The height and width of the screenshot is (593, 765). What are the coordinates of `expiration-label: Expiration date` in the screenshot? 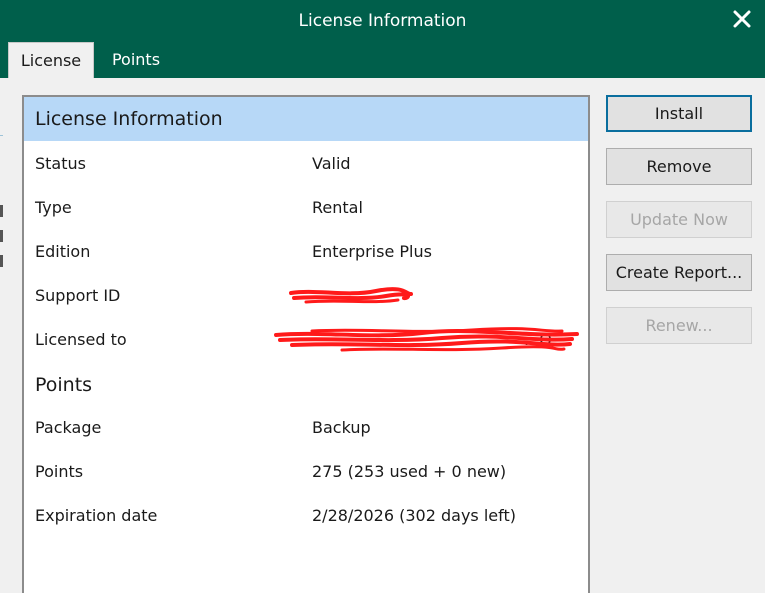 It's located at (96, 515).